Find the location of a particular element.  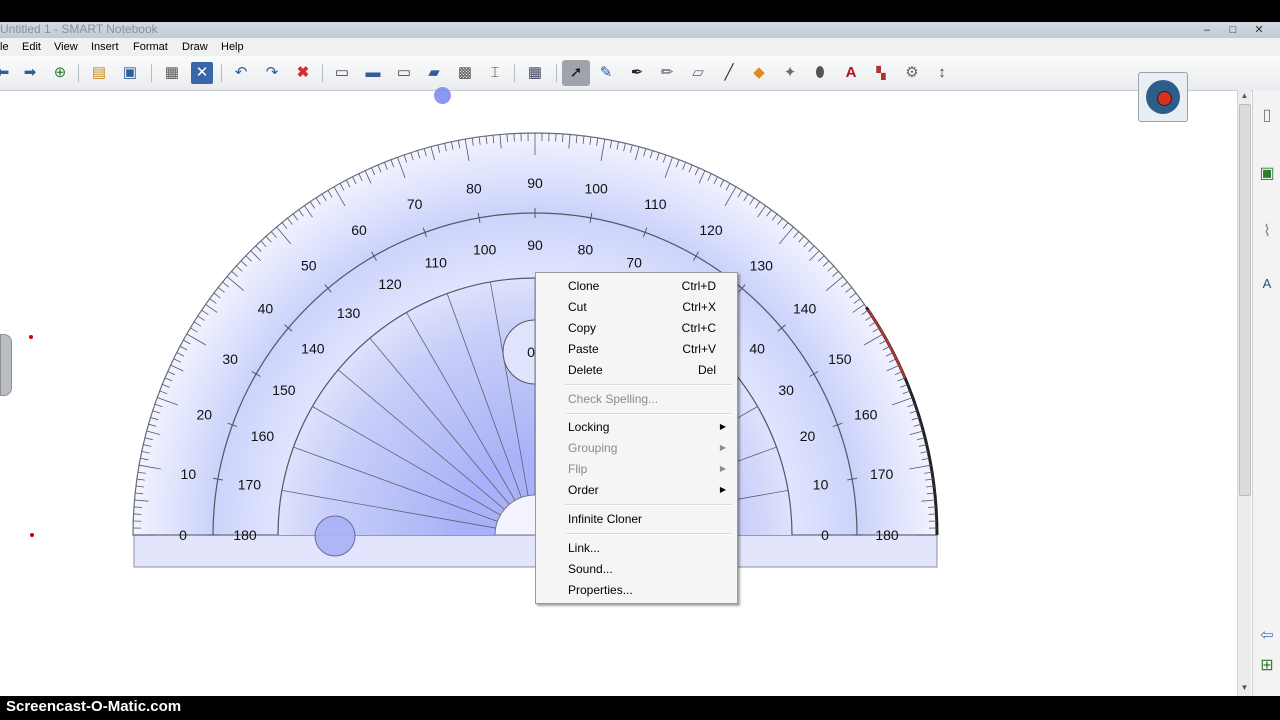

side-tabs: ▯ ▣ ⌇ A ⇦ ⊞ is located at coordinates (1266, 393).